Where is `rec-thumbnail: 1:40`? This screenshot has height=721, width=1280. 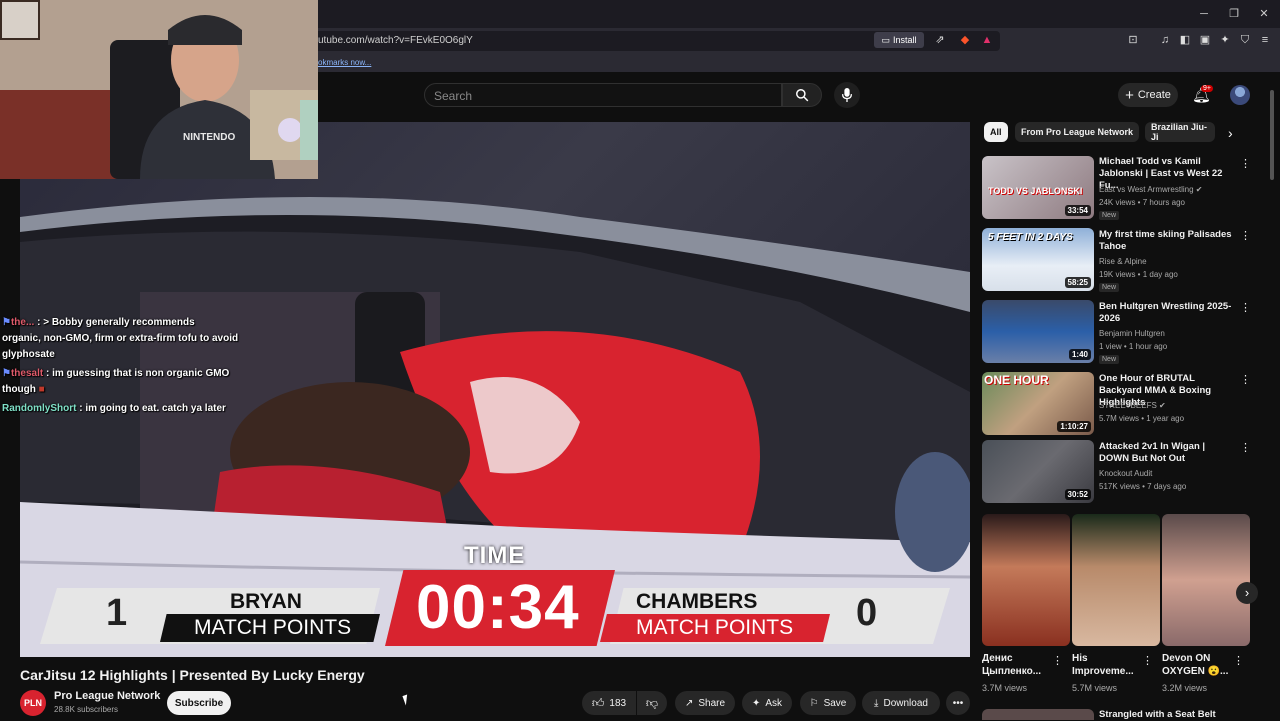
rec-thumbnail: 1:40 is located at coordinates (1038, 331).